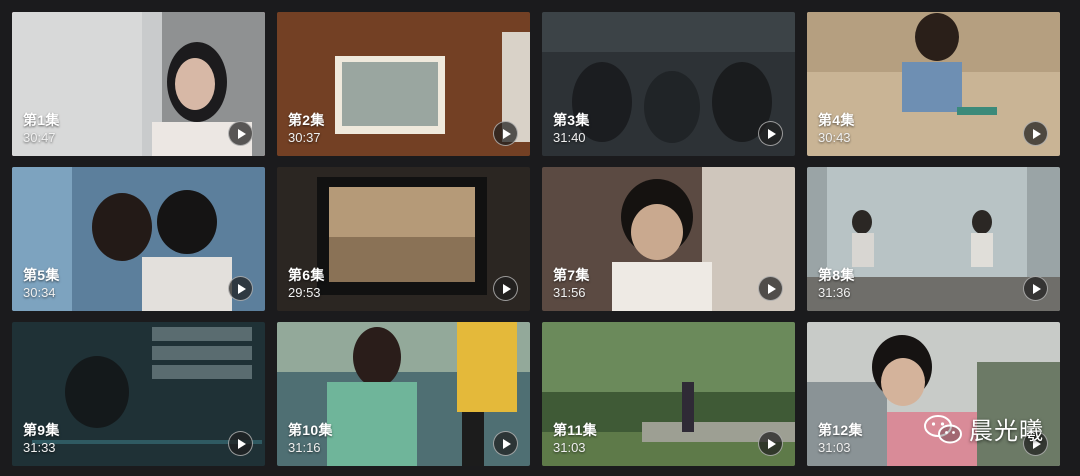 The image size is (1080, 476). I want to click on episode-duration: 30:47, so click(39, 137).